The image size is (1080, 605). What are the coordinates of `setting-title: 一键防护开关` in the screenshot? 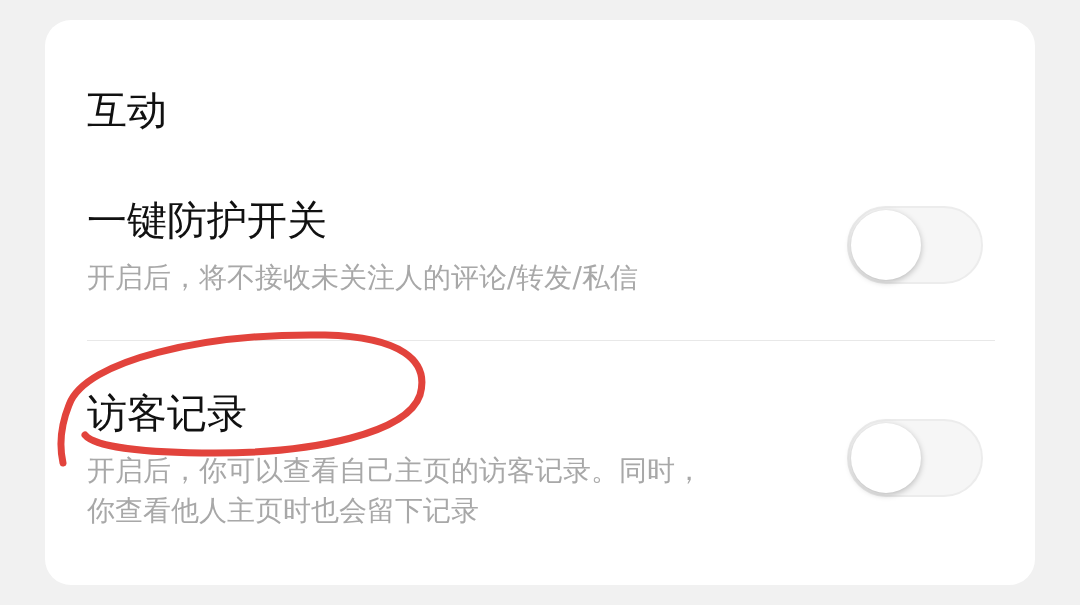 It's located at (207, 220).